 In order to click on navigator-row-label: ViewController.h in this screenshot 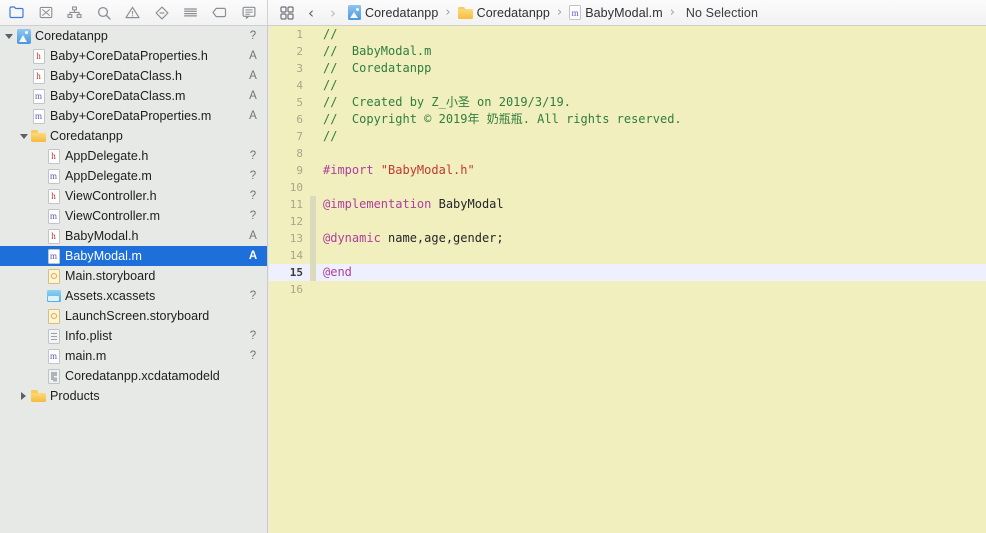, I will do `click(111, 196)`.